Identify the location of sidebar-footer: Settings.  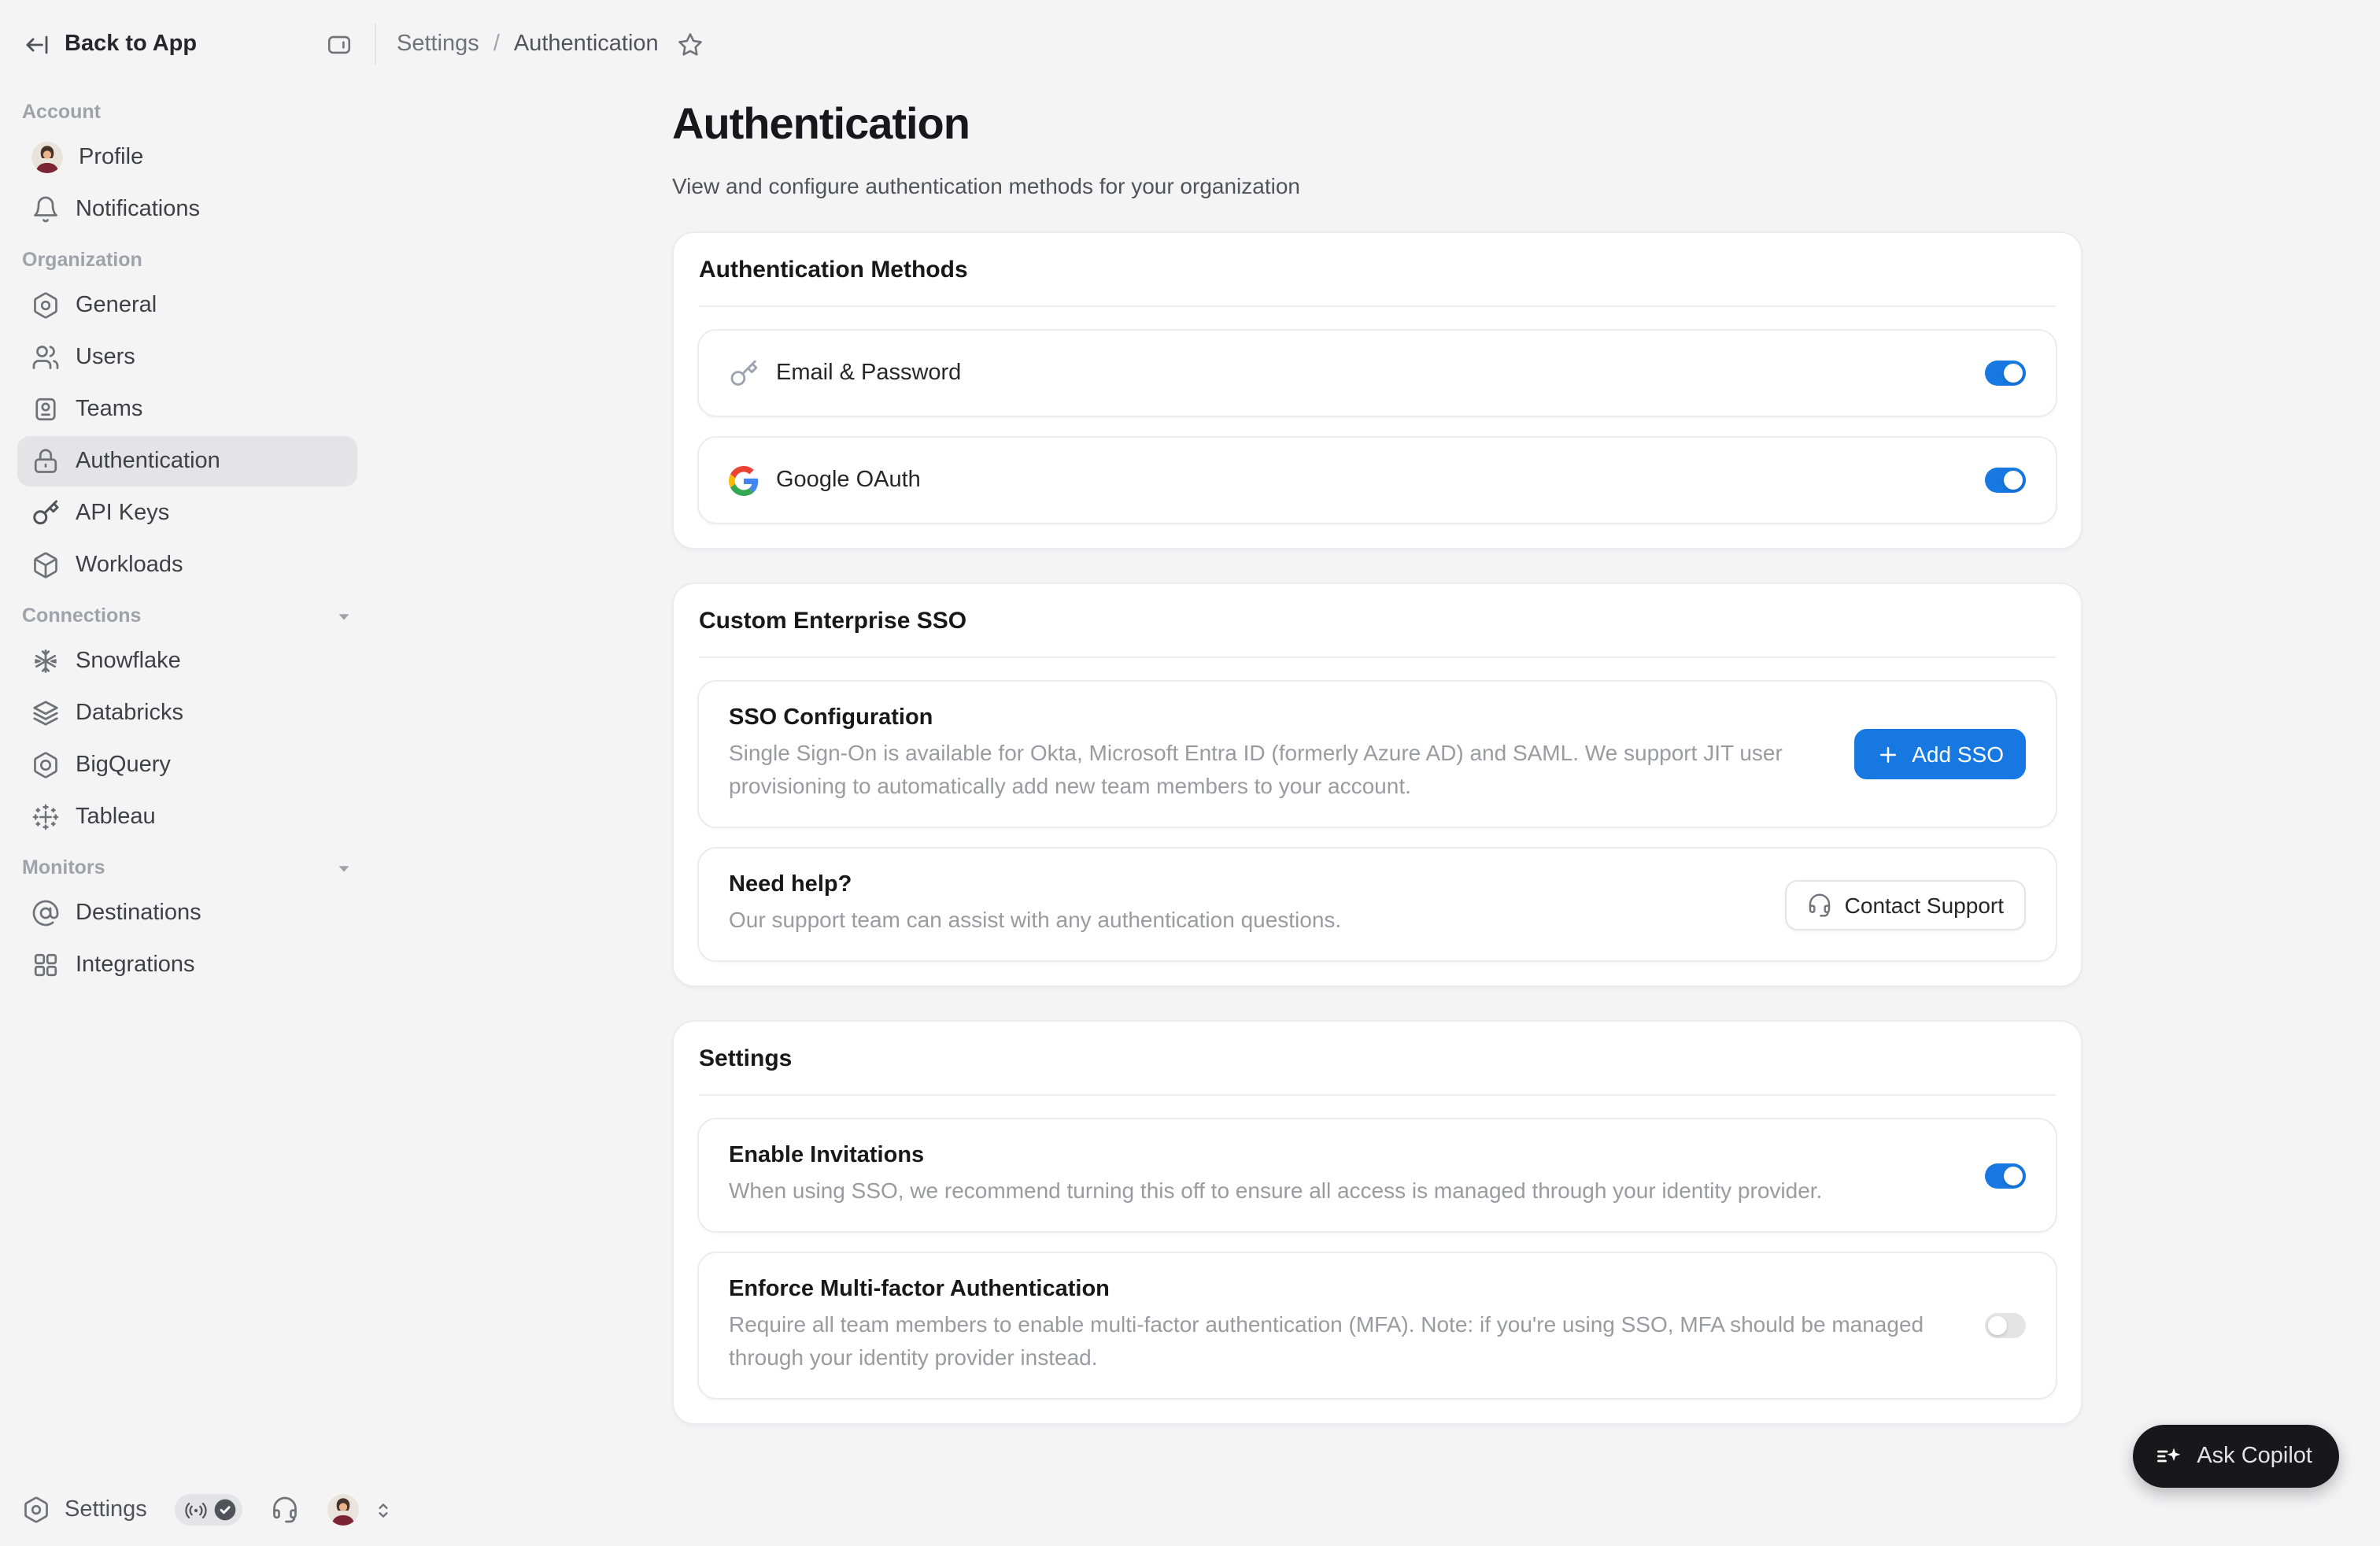
(203, 1510).